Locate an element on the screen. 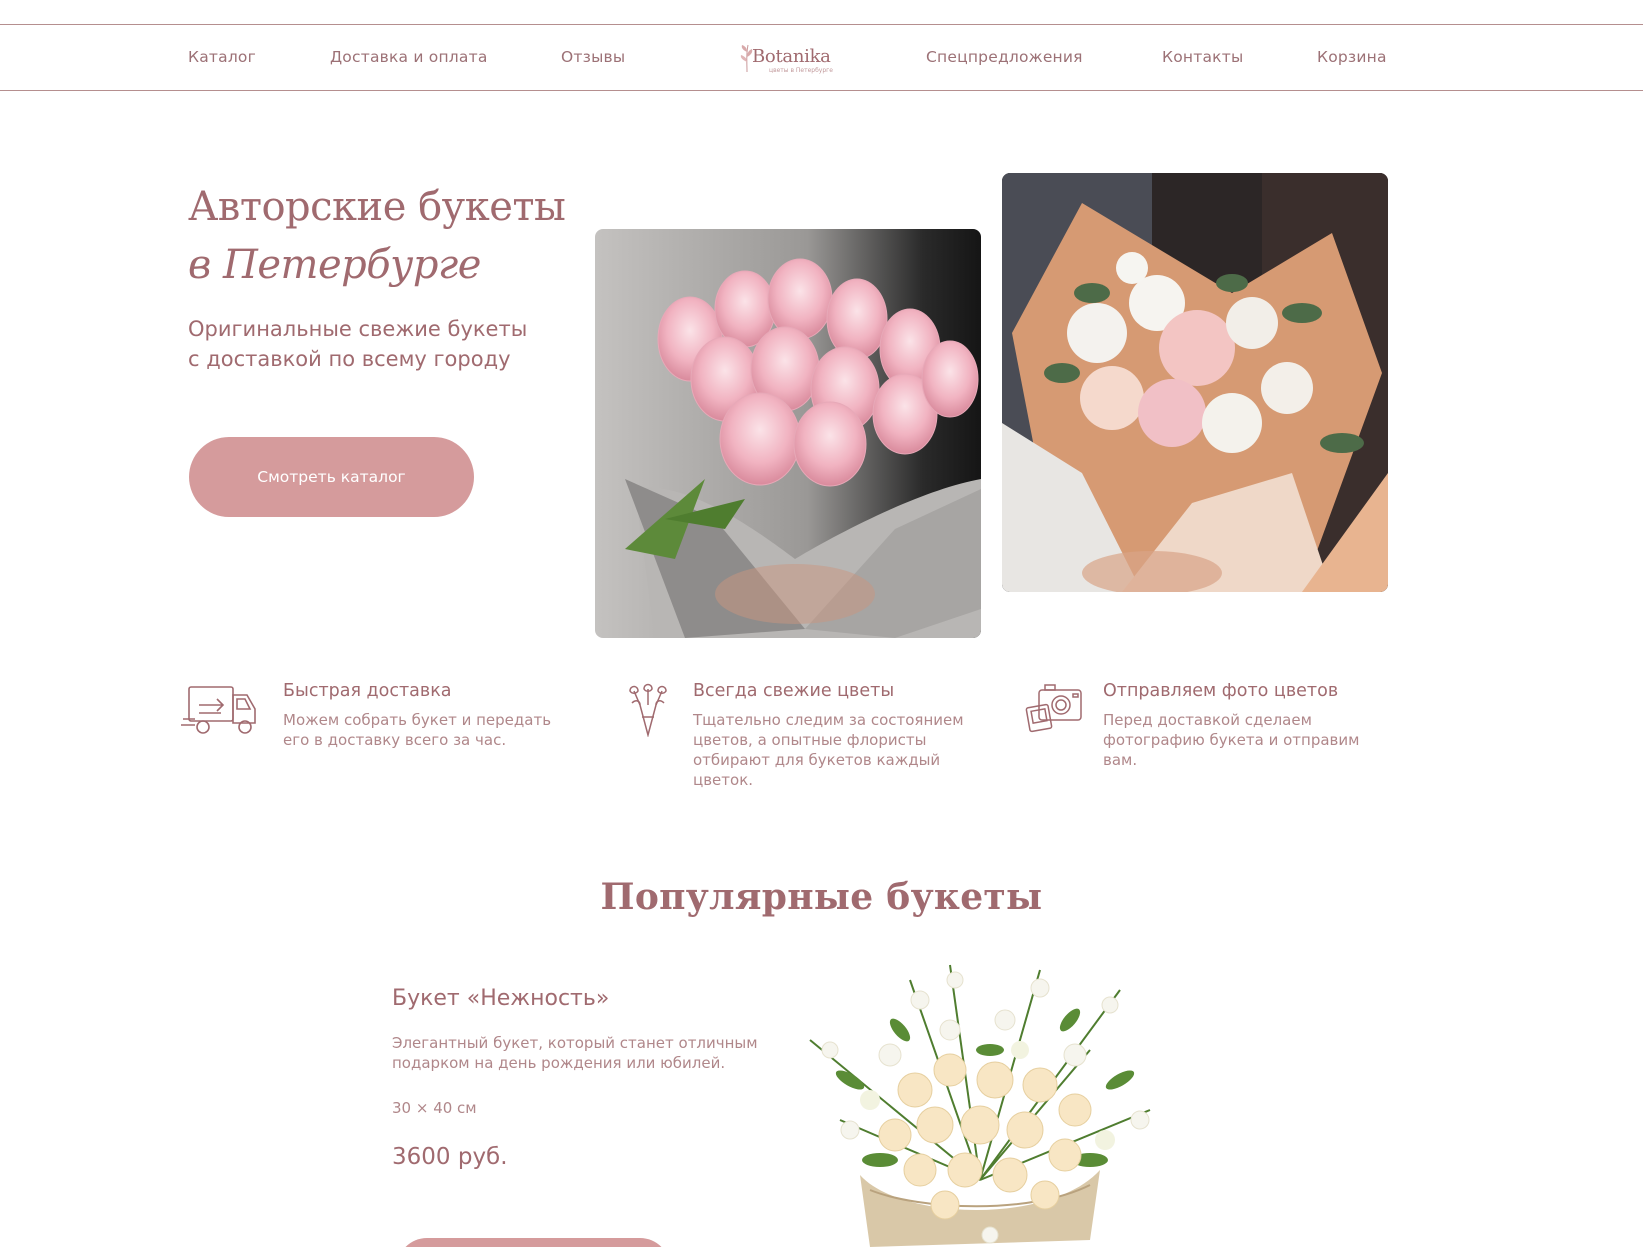 This screenshot has height=1247, width=1643. nav-catalog: Каталог is located at coordinates (222, 57).